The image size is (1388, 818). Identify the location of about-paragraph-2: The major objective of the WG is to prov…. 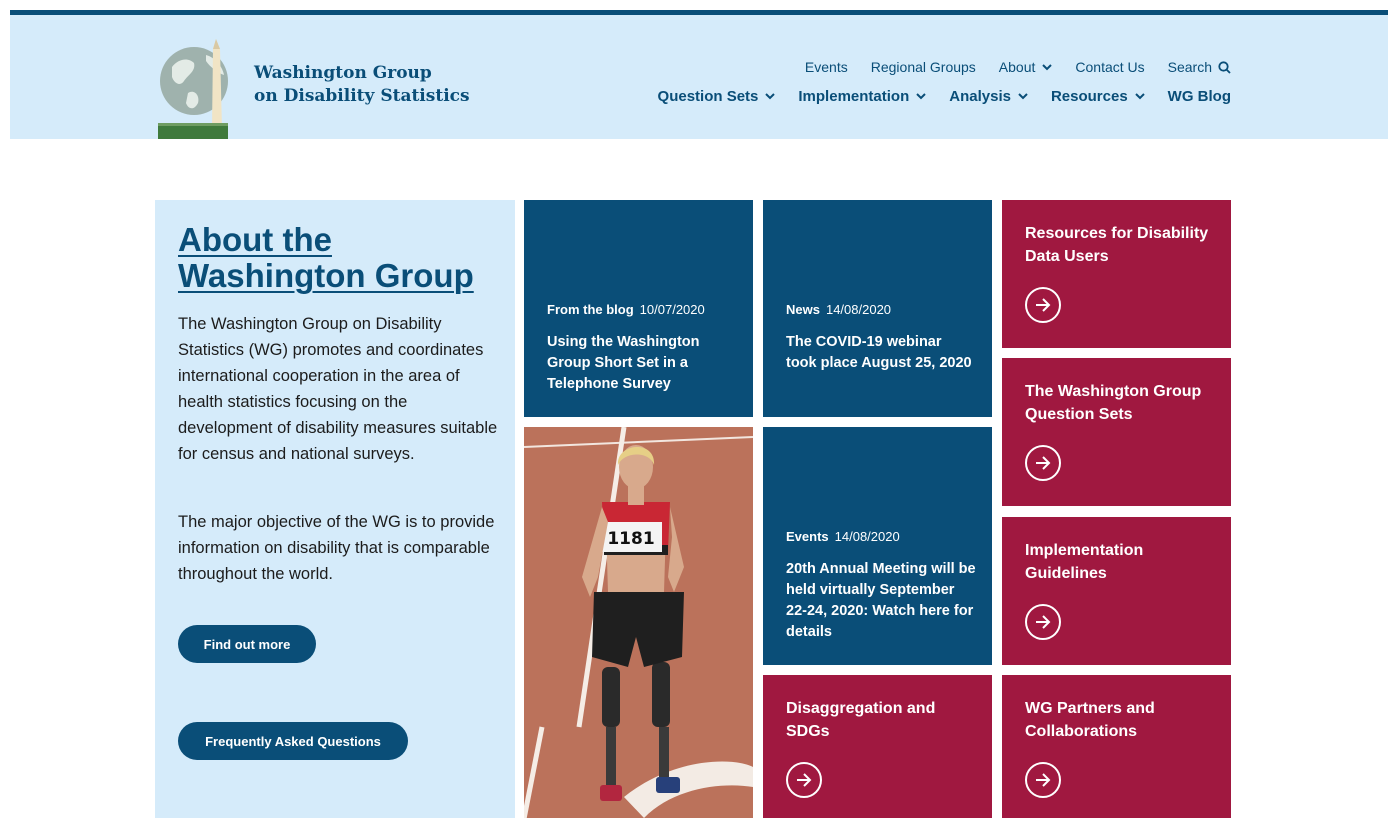
(336, 548).